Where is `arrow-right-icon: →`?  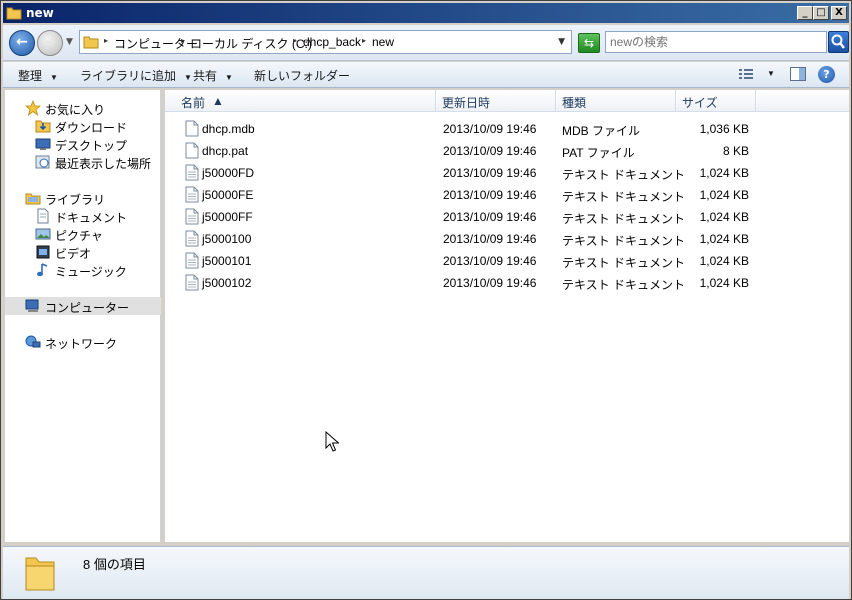
arrow-right-icon: → is located at coordinates (50, 42).